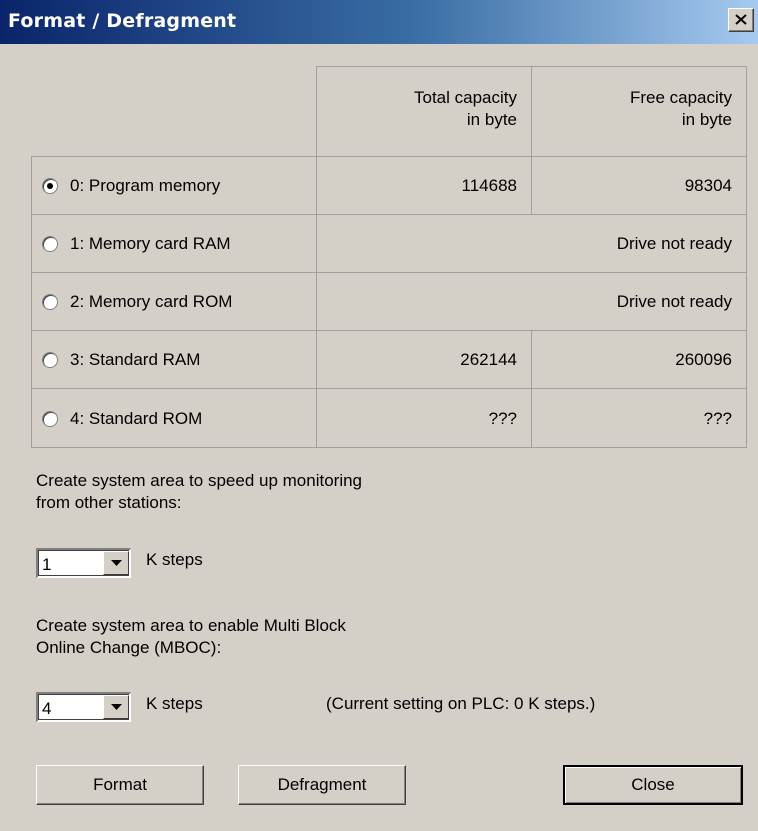 The width and height of the screenshot is (758, 831). What do you see at coordinates (191, 625) in the screenshot?
I see `mboc-text-line1: Create system area to enable Multi Block` at bounding box center [191, 625].